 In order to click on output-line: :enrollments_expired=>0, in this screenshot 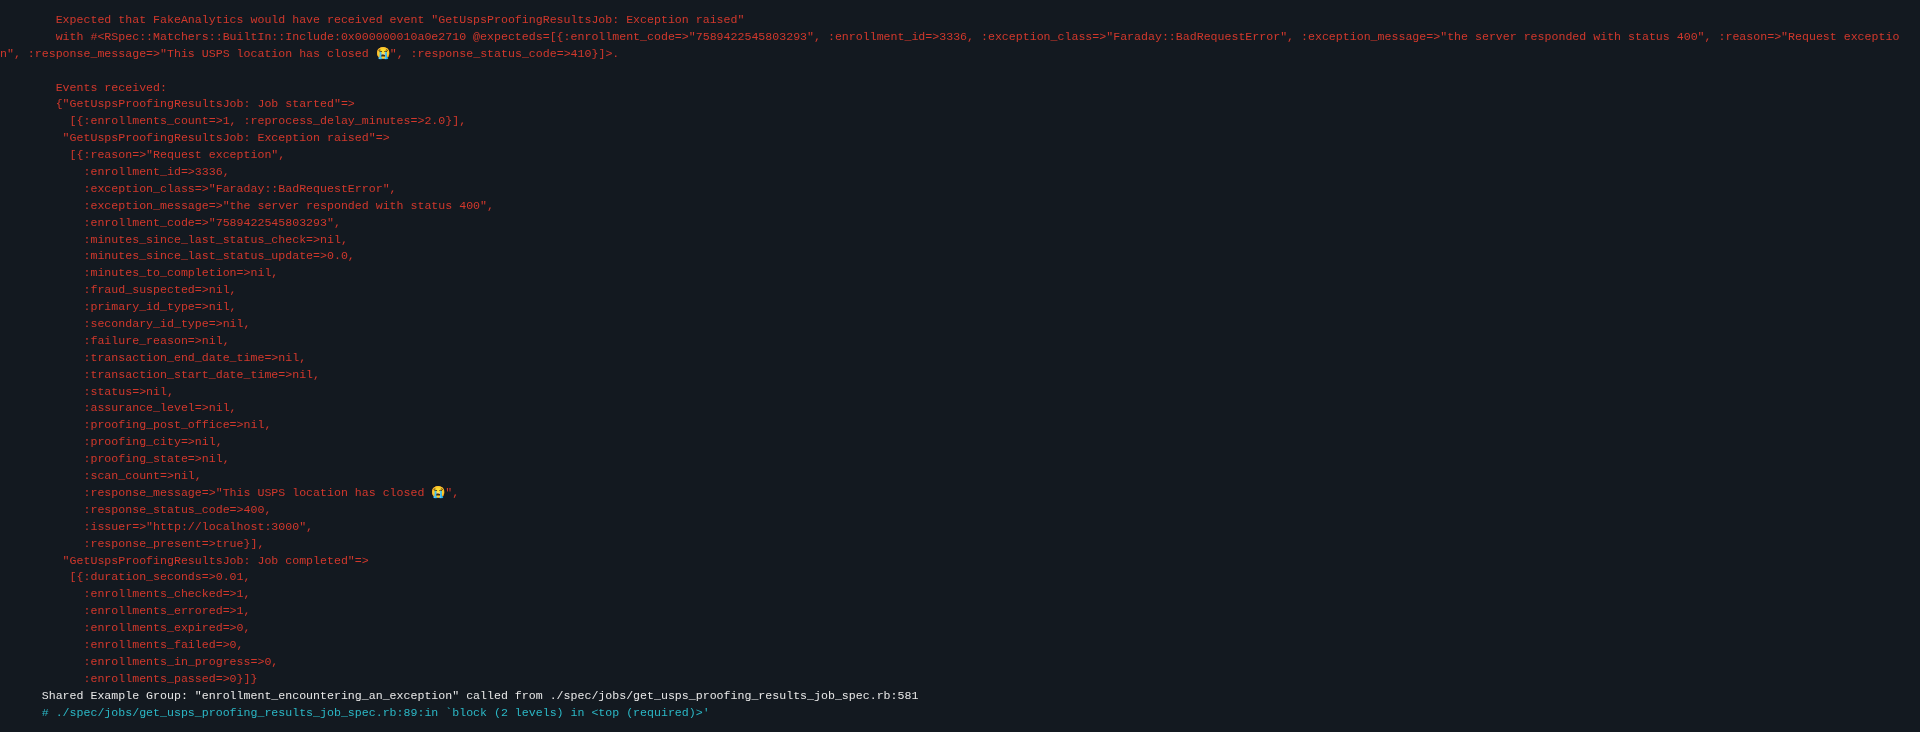, I will do `click(166, 628)`.